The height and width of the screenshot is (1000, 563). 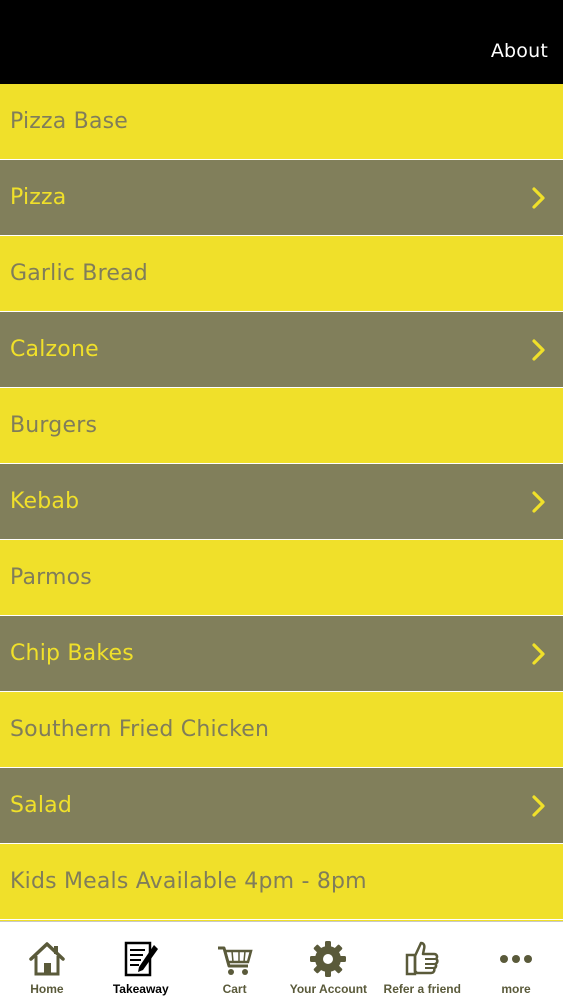 What do you see at coordinates (281, 578) in the screenshot?
I see `menu-item-parmos: Parmos` at bounding box center [281, 578].